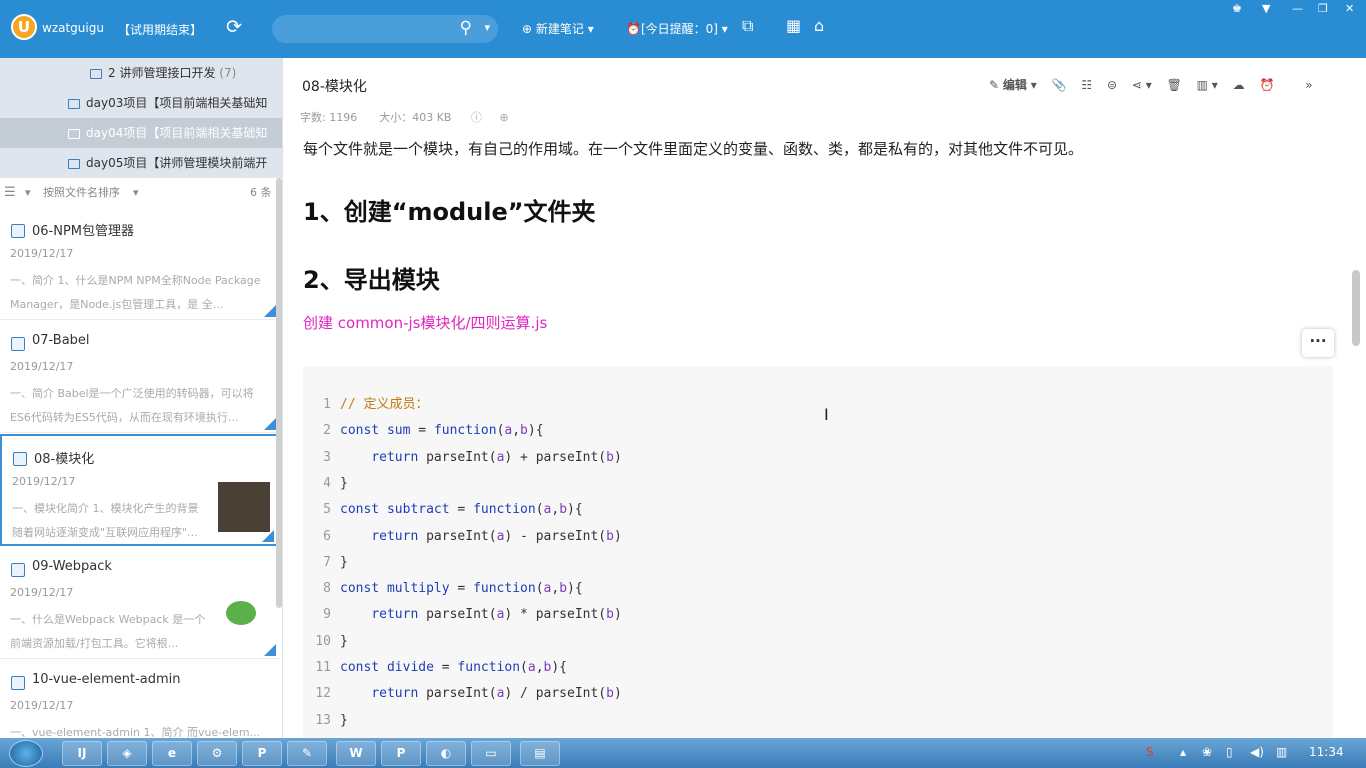 The width and height of the screenshot is (1366, 768). Describe the element at coordinates (1237, 8) in the screenshot. I see `skin-icon: ♚` at that location.